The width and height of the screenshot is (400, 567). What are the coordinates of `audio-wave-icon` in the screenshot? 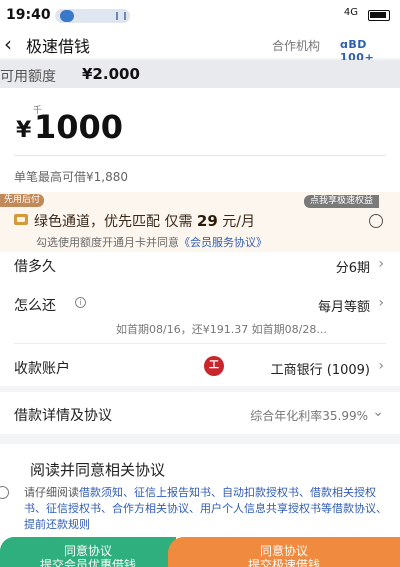 It's located at (121, 16).